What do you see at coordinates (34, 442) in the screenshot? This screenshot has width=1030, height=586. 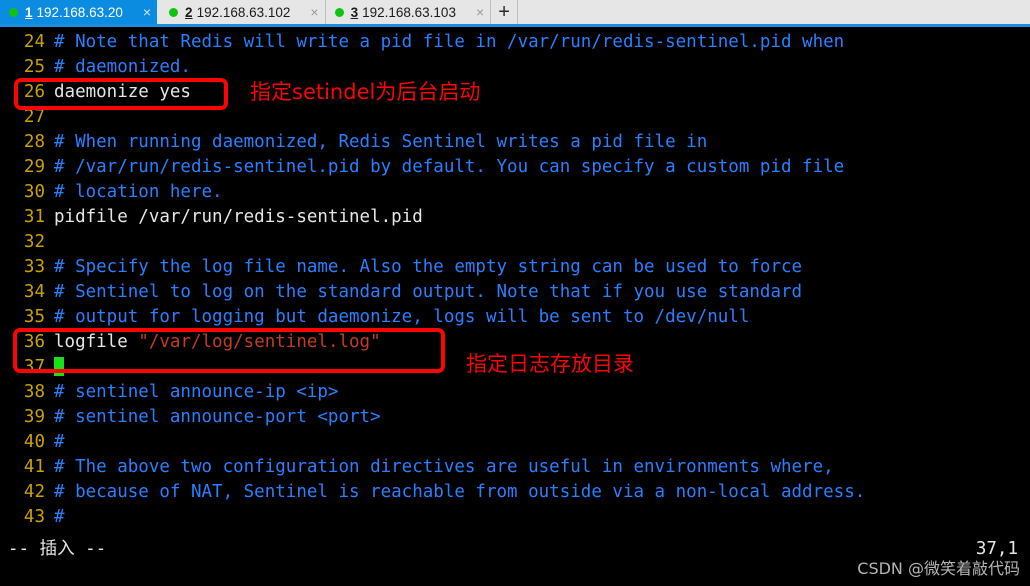 I see `line-number: 40` at bounding box center [34, 442].